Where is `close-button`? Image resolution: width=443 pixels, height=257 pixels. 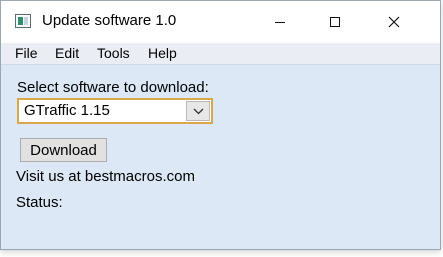 close-button is located at coordinates (394, 22).